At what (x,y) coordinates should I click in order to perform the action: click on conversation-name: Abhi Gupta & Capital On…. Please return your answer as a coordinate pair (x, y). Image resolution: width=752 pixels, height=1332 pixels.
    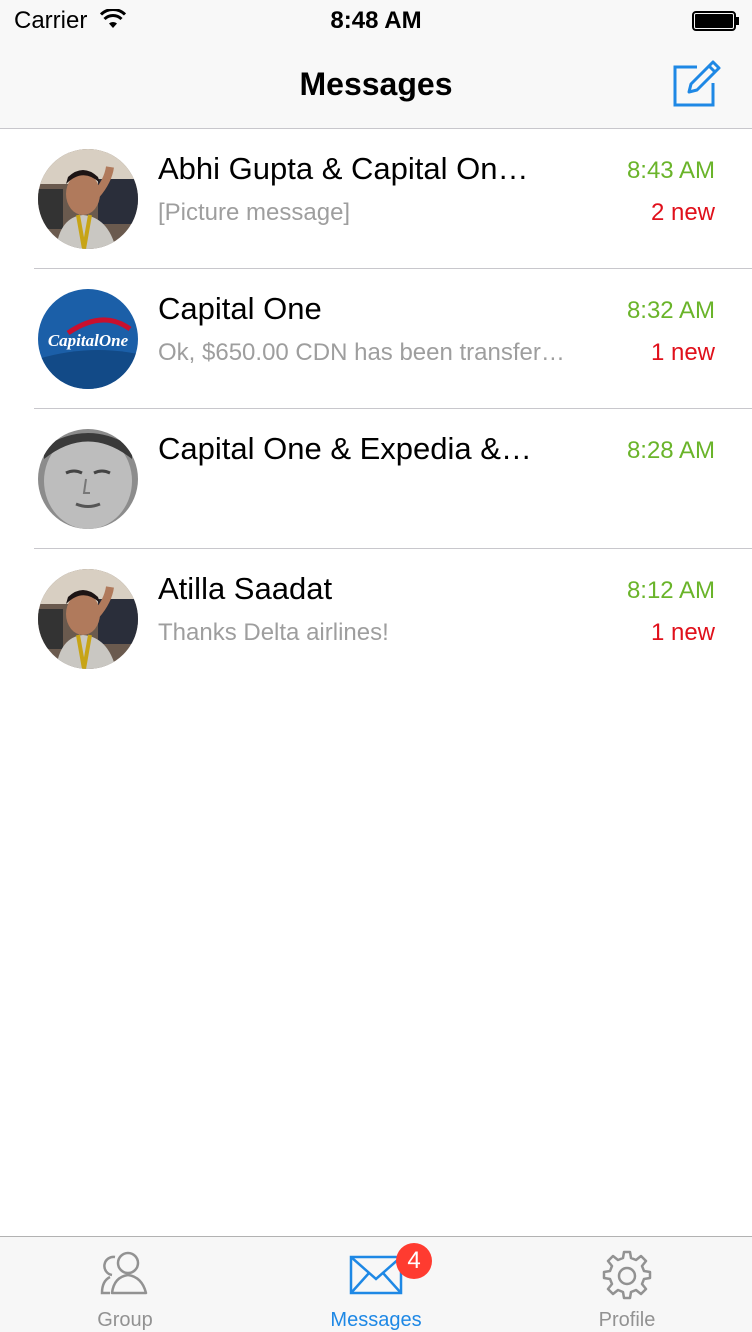
    Looking at the image, I should click on (343, 168).